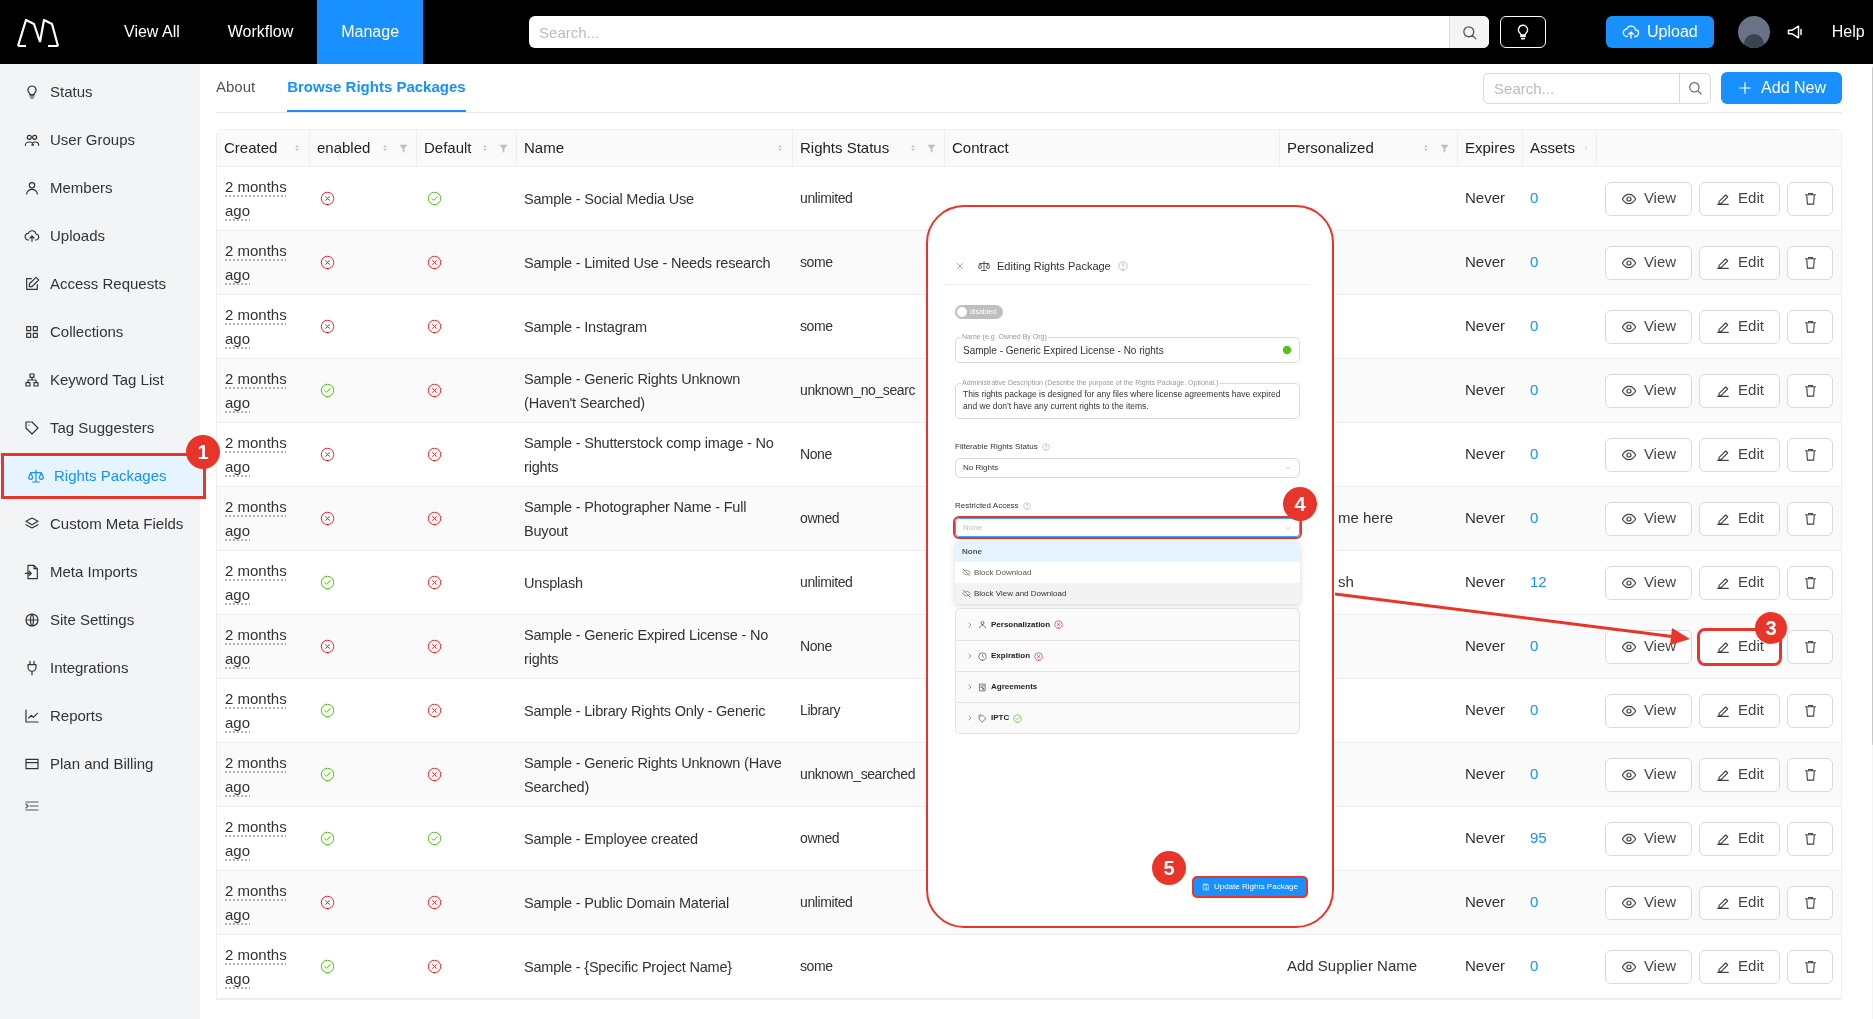 The height and width of the screenshot is (1019, 1873). What do you see at coordinates (100, 764) in the screenshot?
I see `sidebar-item: Plan and Billing` at bounding box center [100, 764].